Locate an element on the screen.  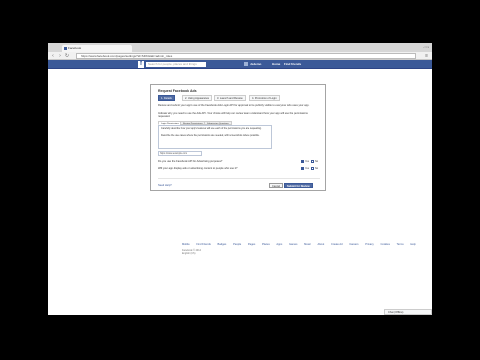
tab-bar: Facebook - □ x is located at coordinates (240, 47).